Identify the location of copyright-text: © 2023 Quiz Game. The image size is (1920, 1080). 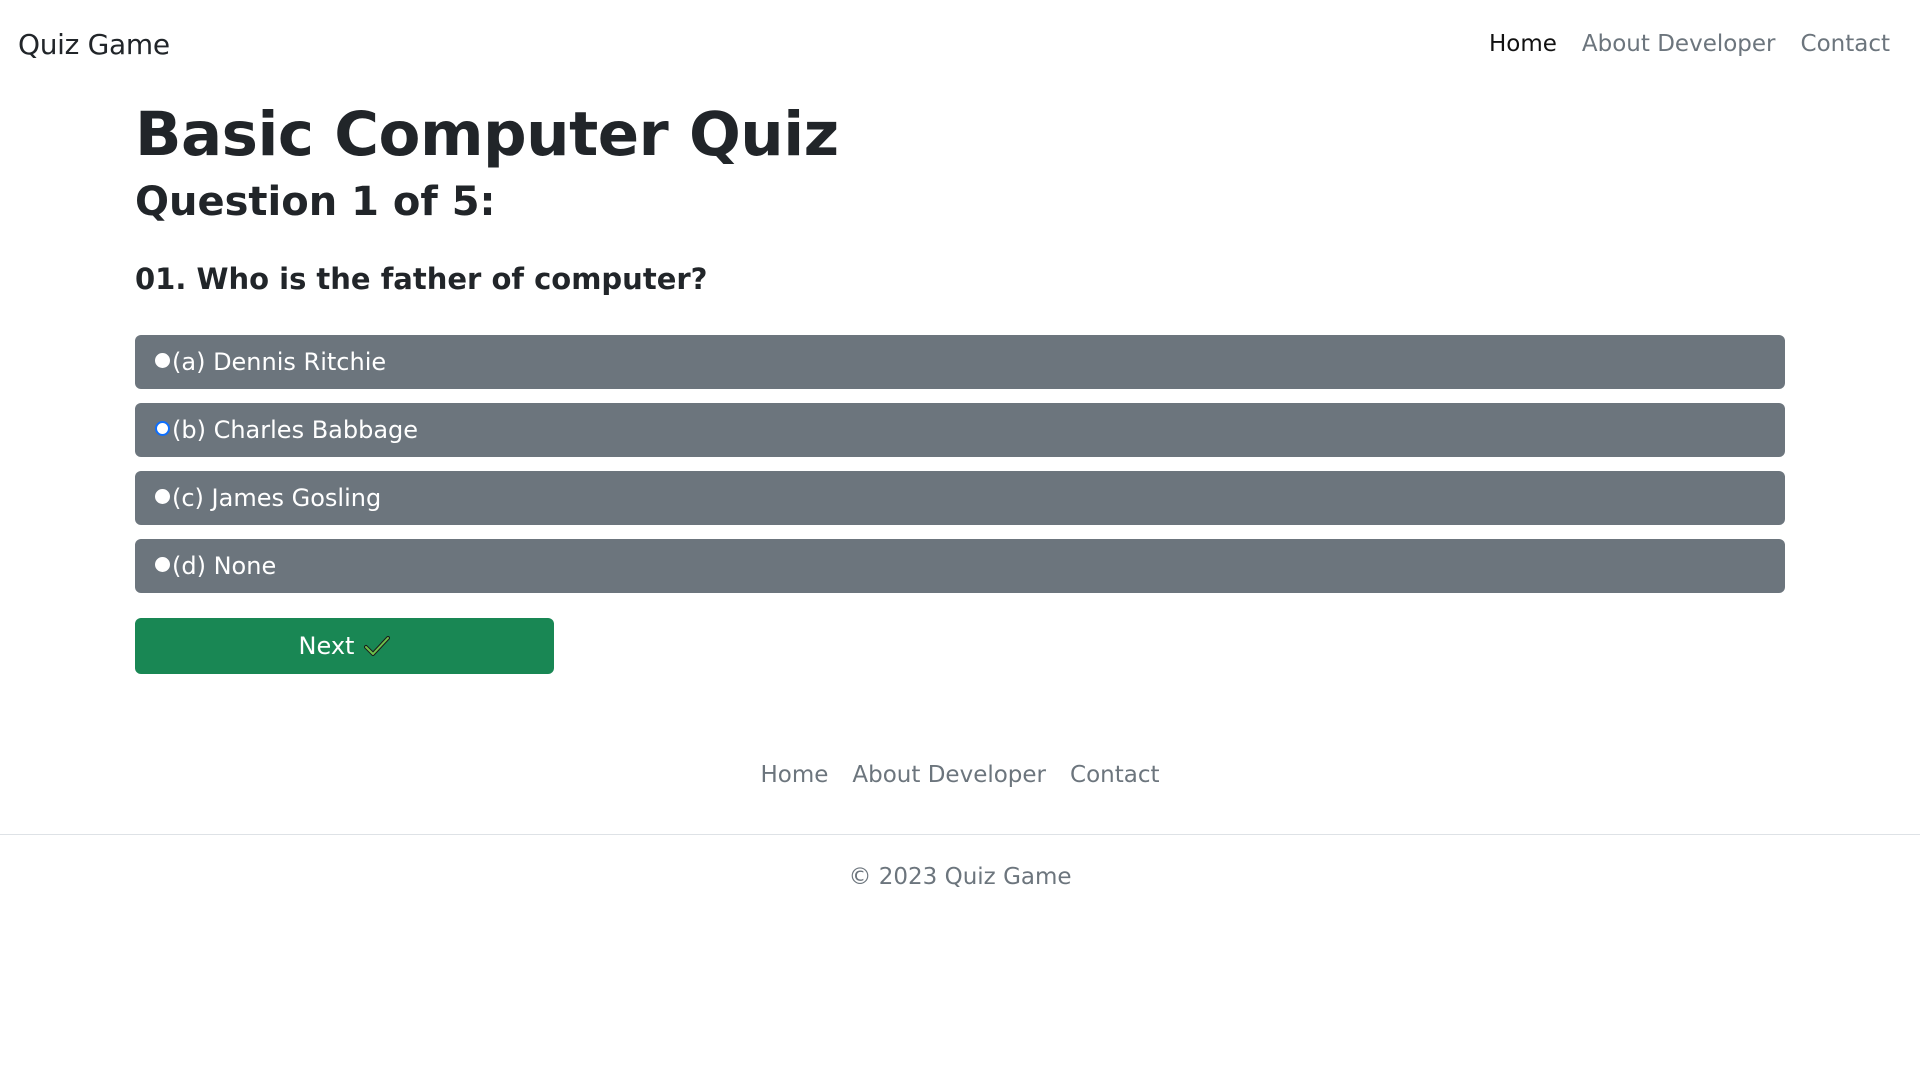
(960, 877).